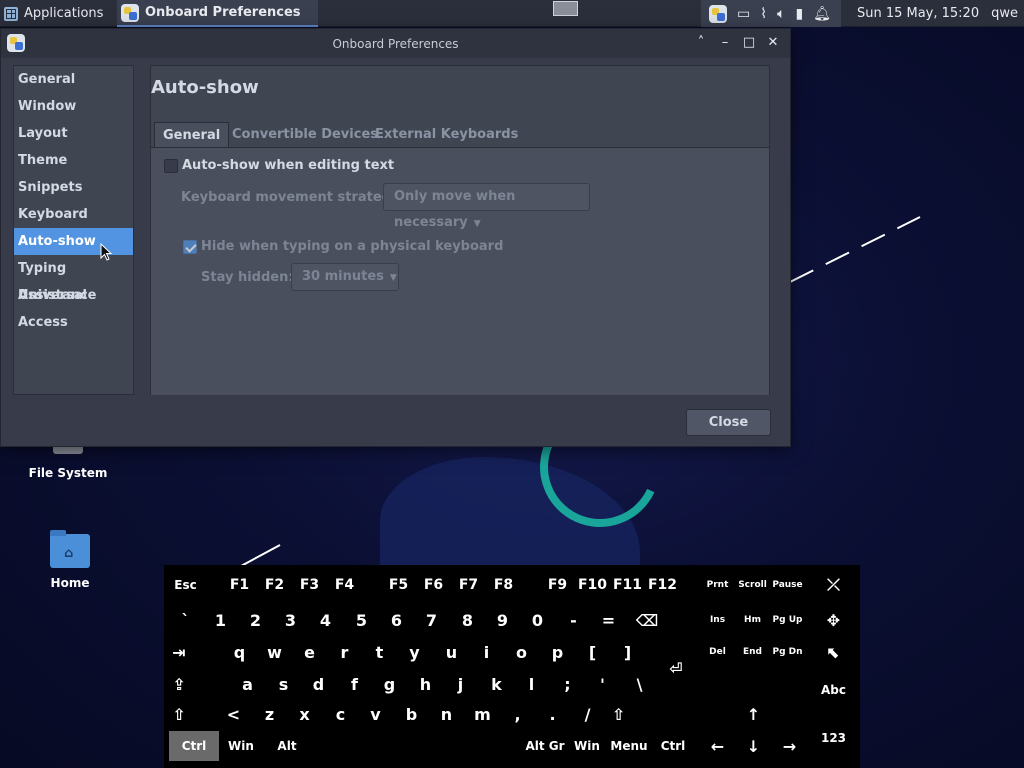  I want to click on key-54: ⇪, so click(179, 684).